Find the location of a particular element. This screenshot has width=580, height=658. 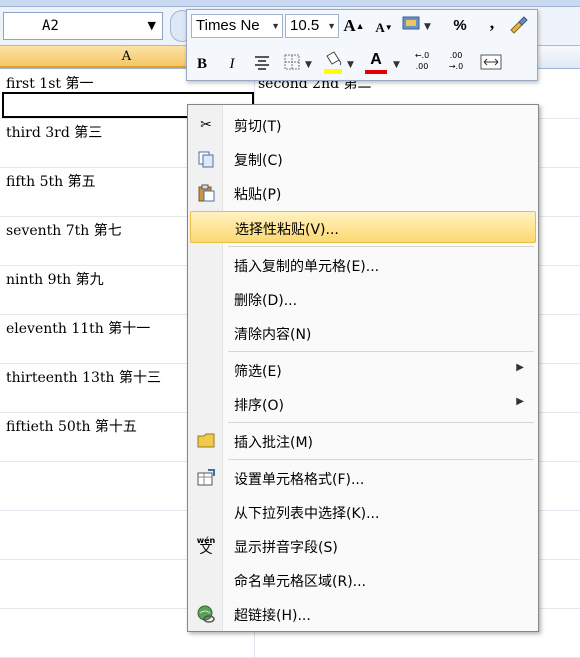

paste-icon is located at coordinates (206, 193).